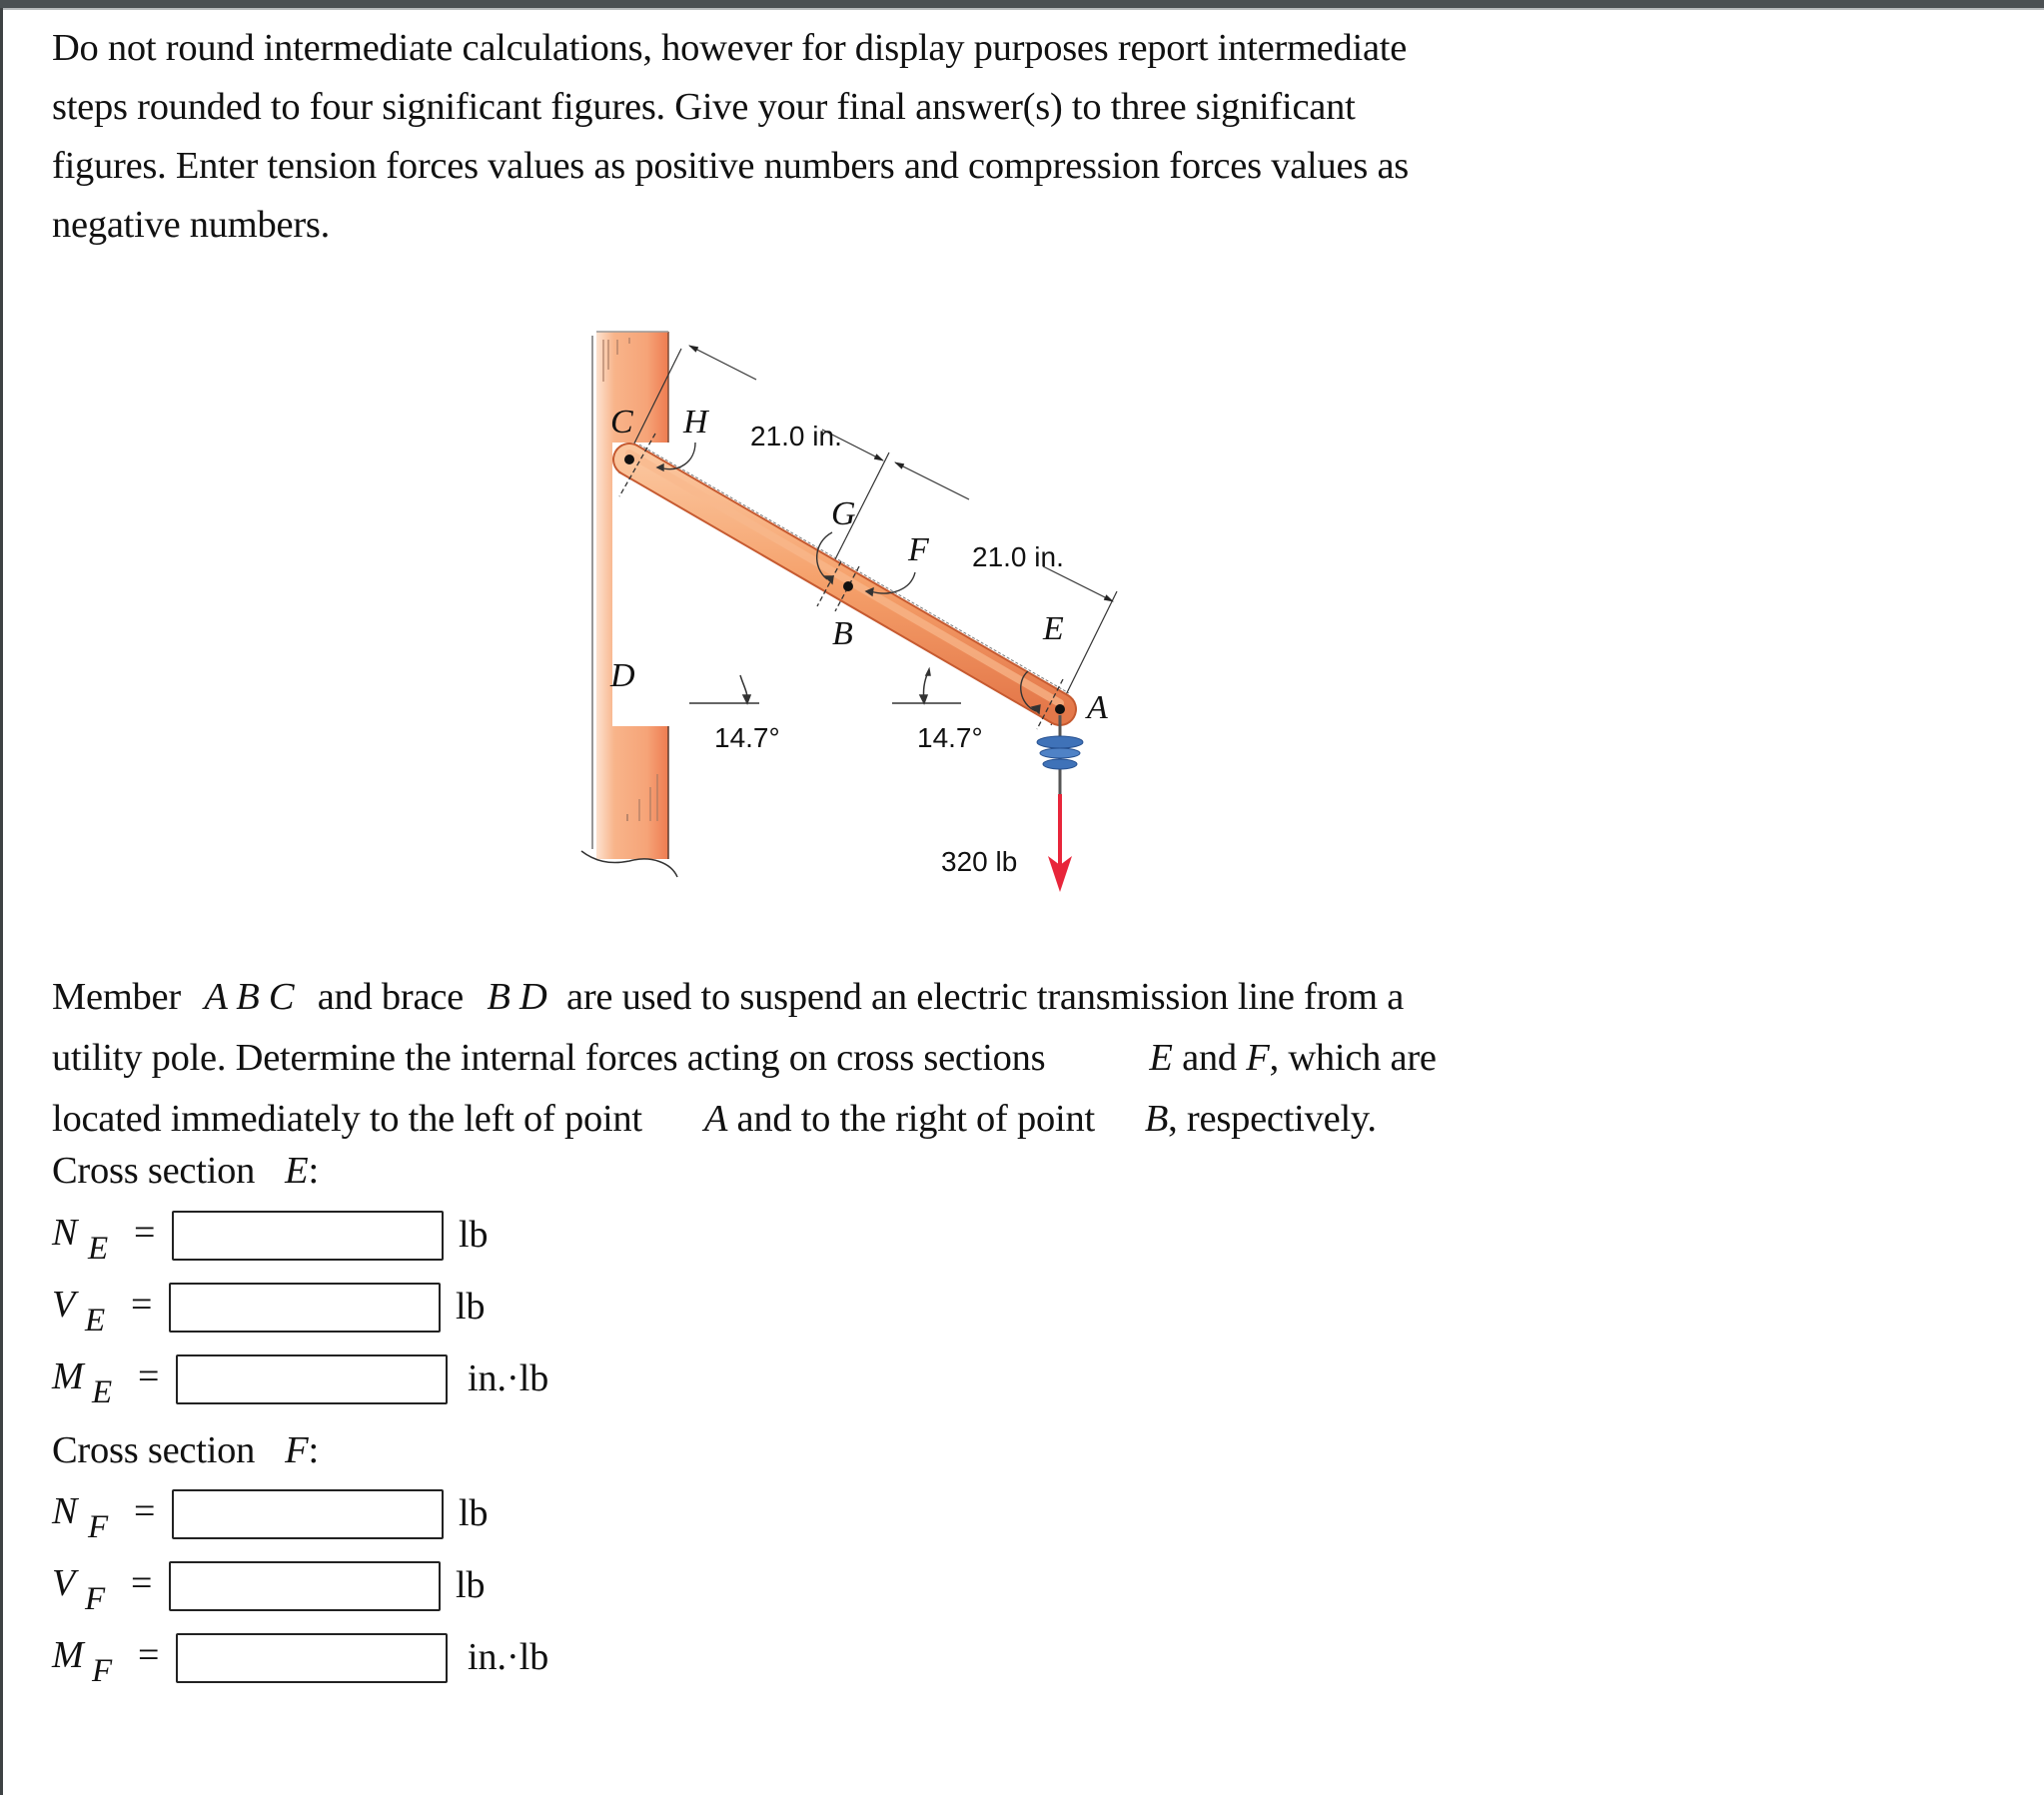 Image resolution: width=2044 pixels, height=1795 pixels. Describe the element at coordinates (391, 997) in the screenshot. I see `text: and brace` at that location.